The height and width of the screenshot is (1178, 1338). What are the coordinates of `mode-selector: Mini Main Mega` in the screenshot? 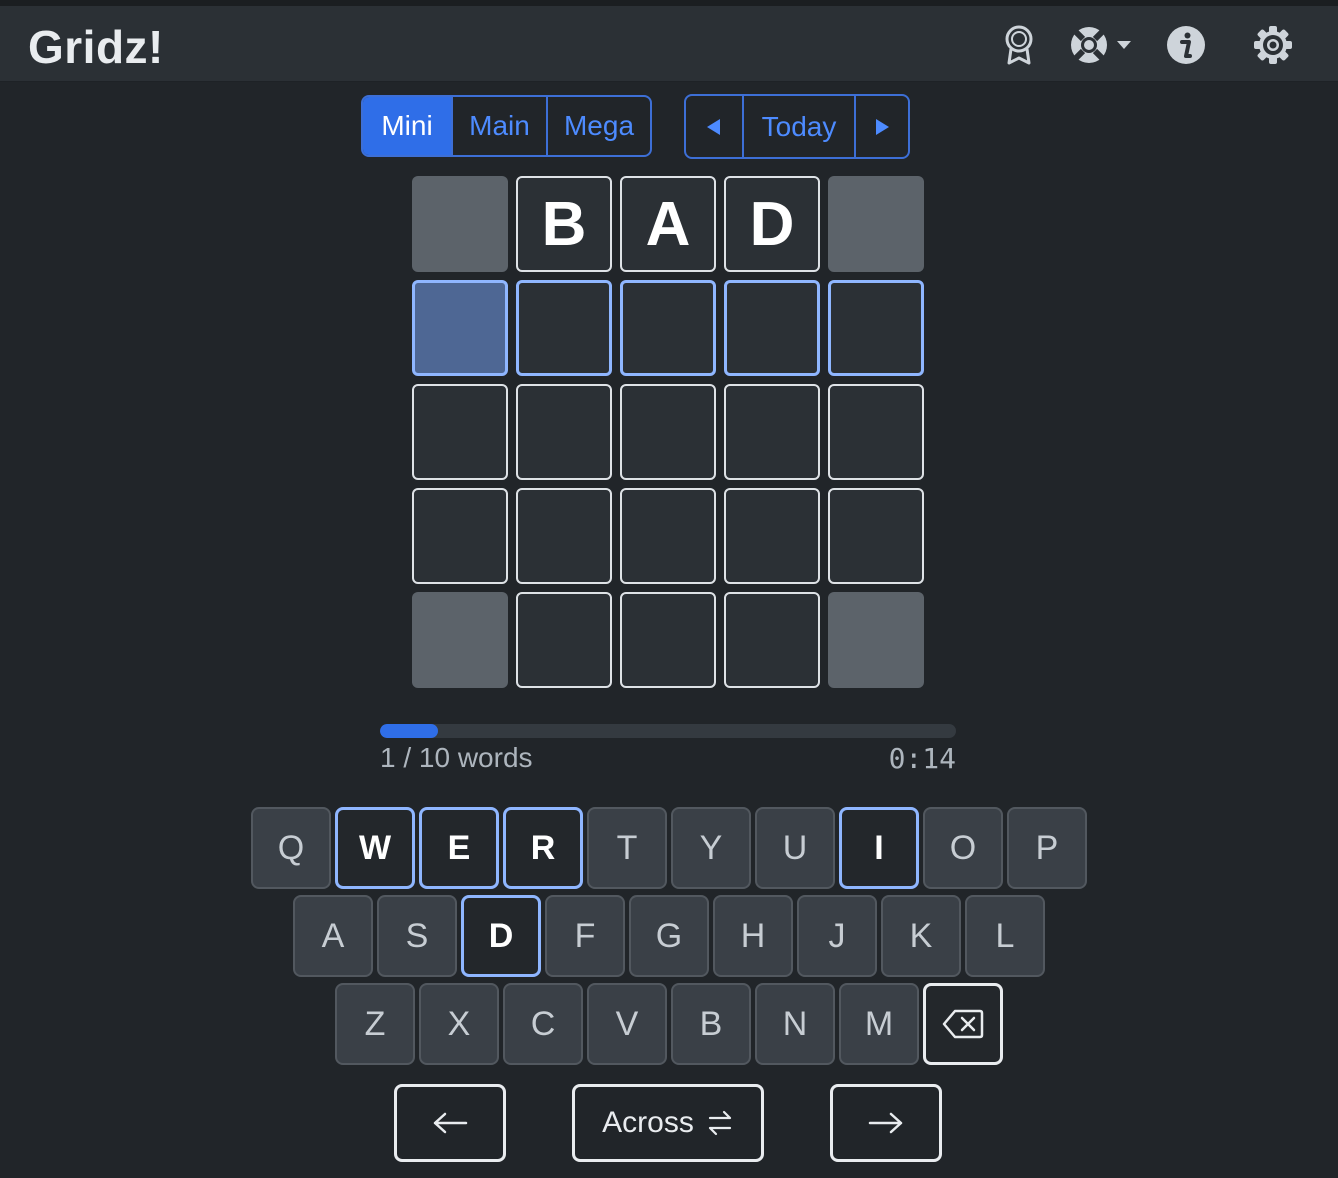 It's located at (506, 126).